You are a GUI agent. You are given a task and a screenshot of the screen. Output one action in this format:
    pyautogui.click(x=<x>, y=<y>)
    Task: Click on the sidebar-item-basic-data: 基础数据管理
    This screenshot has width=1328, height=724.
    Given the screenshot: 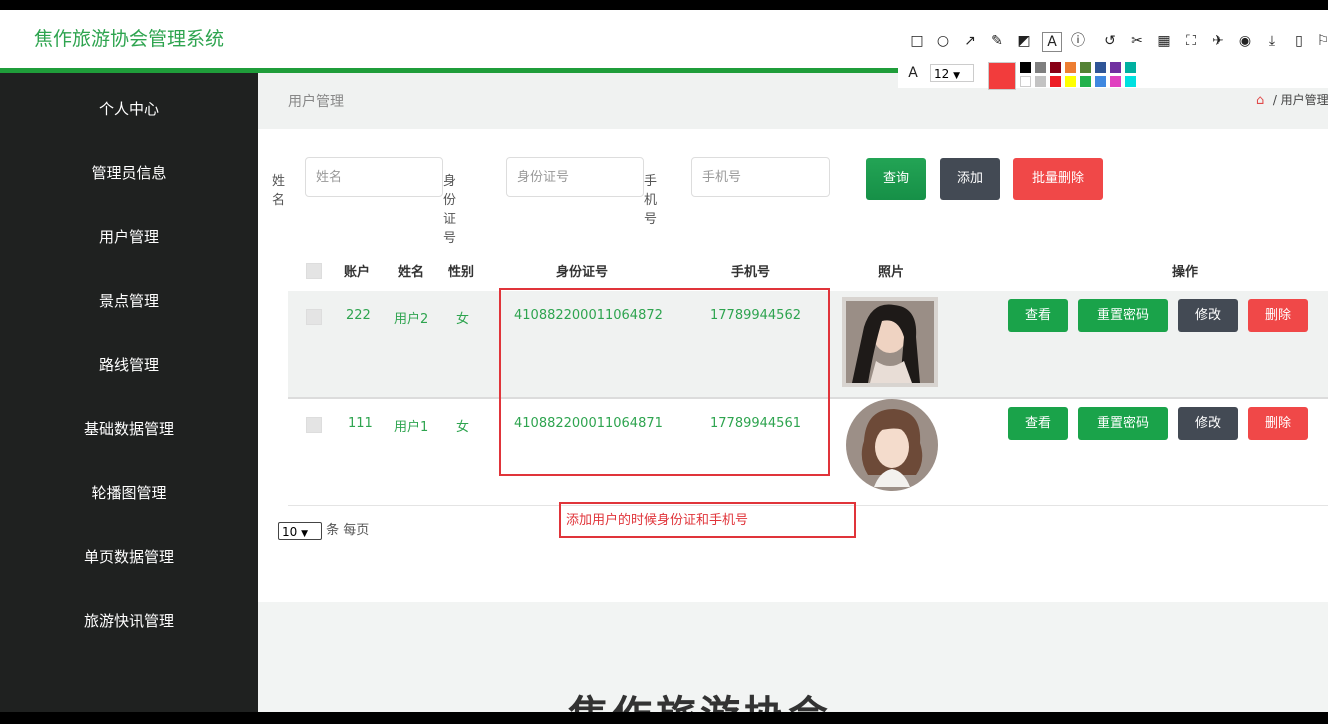 What is the action you would take?
    pyautogui.click(x=129, y=438)
    